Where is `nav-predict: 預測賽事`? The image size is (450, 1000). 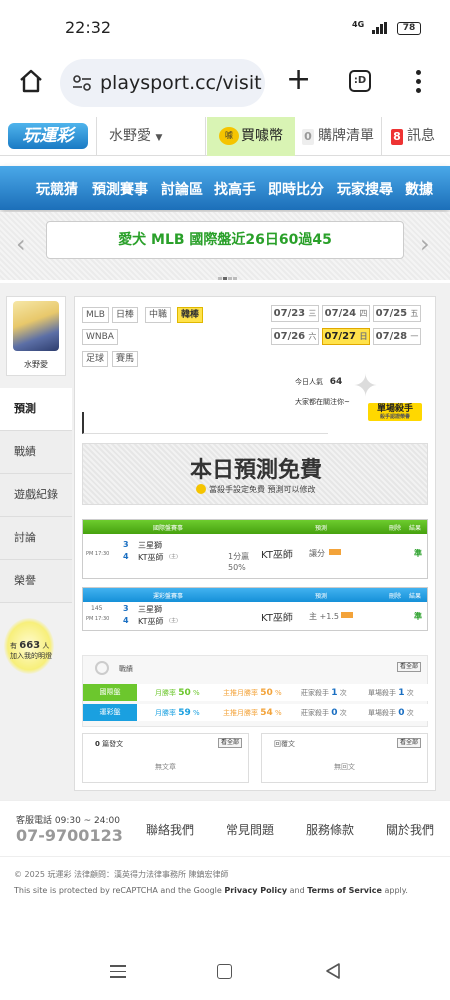
nav-predict: 預測賽事 is located at coordinates (120, 189).